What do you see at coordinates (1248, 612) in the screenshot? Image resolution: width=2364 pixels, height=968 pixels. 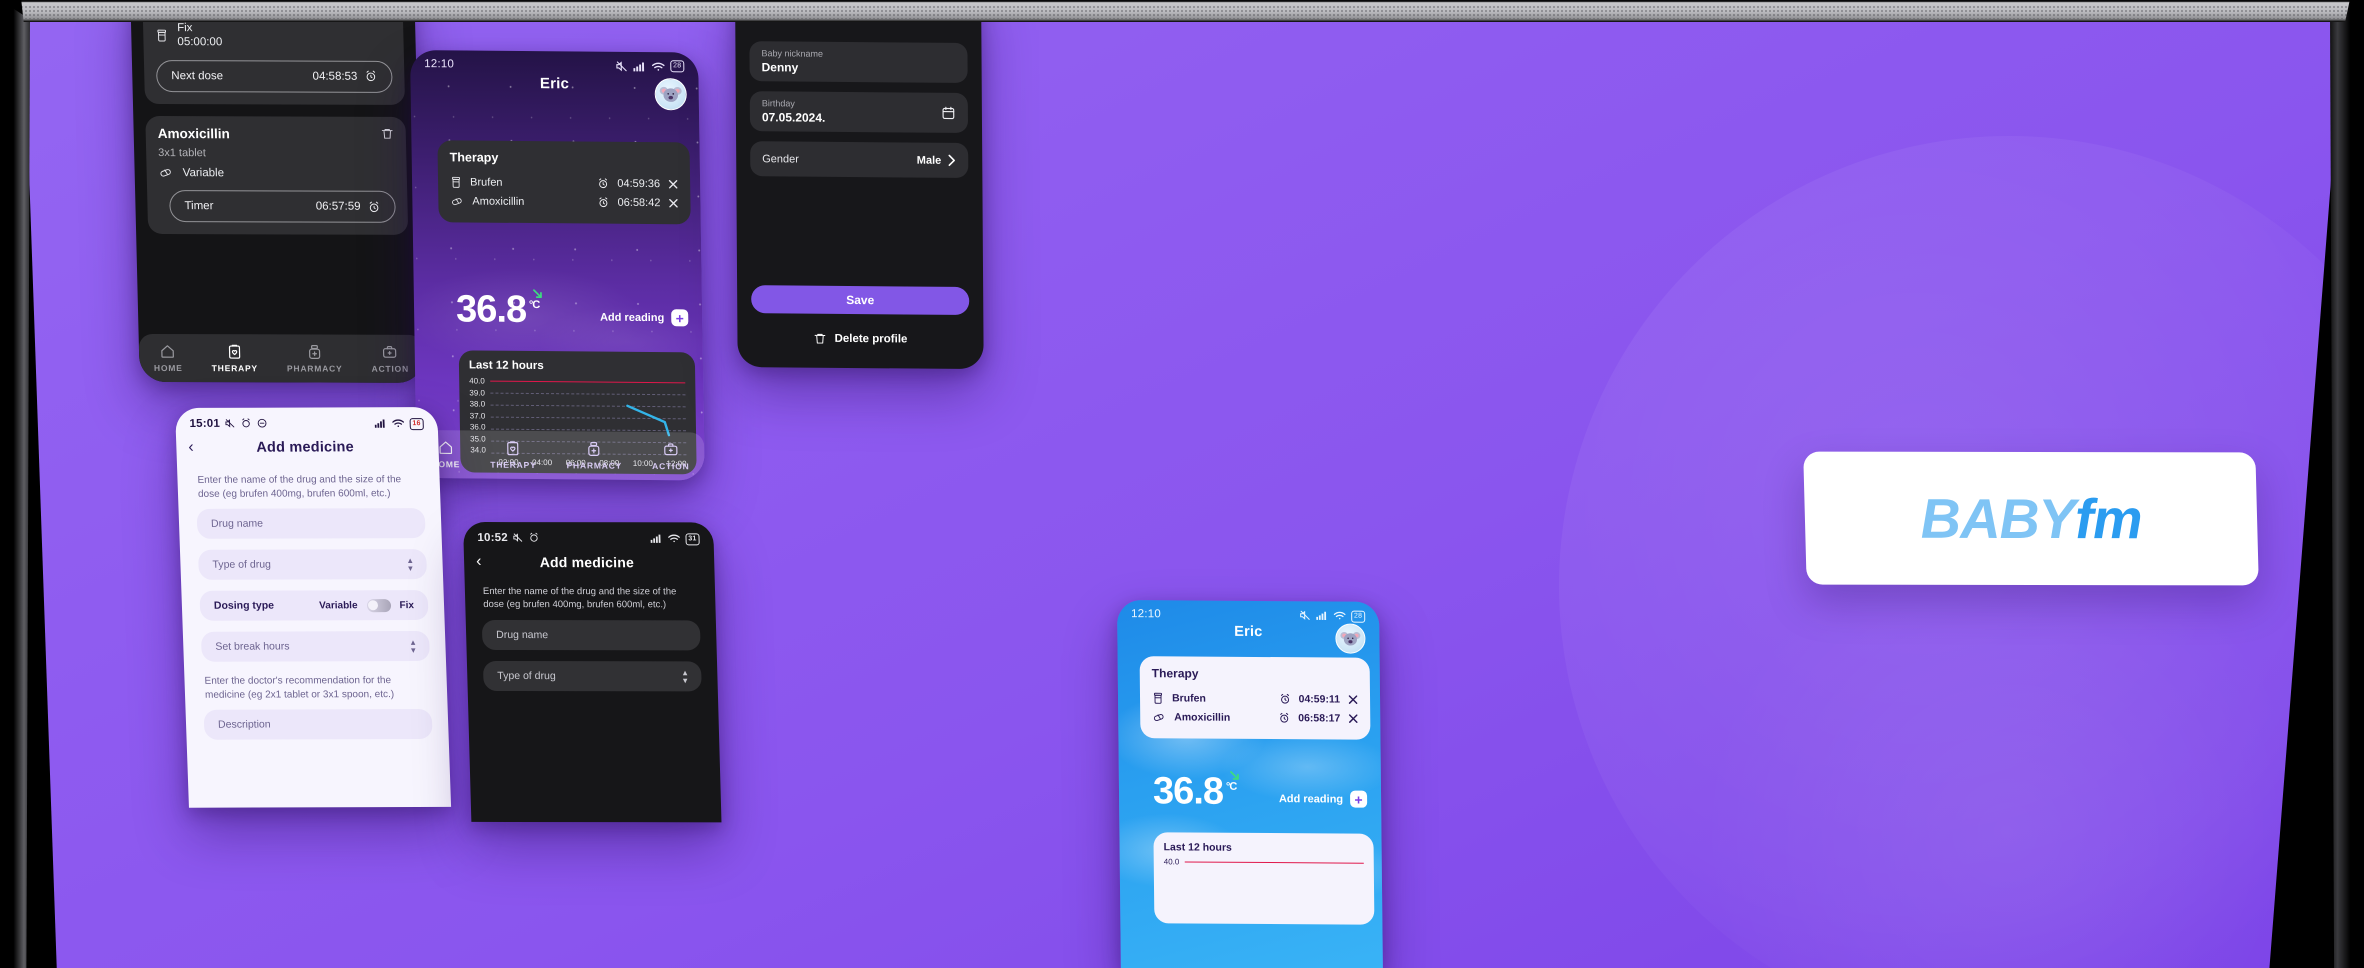 I see `status-bar: 12:10 28` at bounding box center [1248, 612].